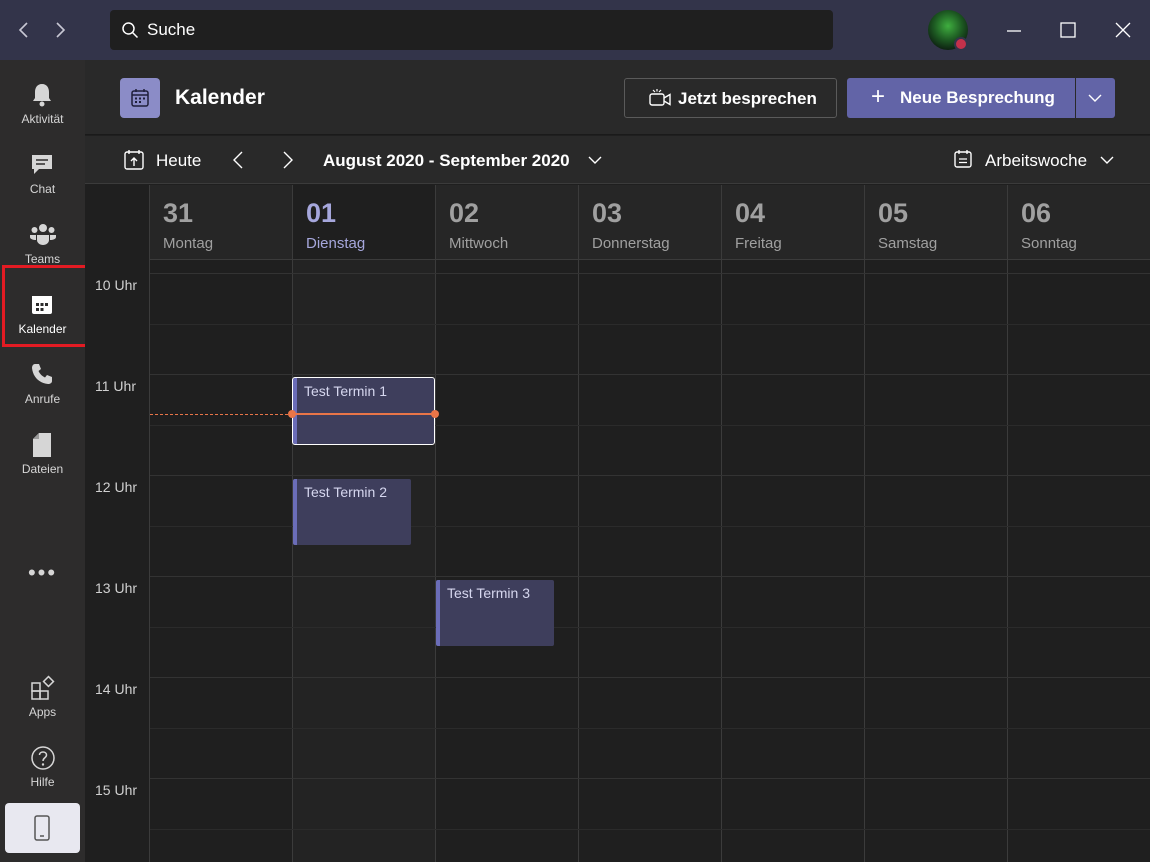 Image resolution: width=1150 pixels, height=862 pixels. What do you see at coordinates (607, 213) in the screenshot?
I see `day-number: 03` at bounding box center [607, 213].